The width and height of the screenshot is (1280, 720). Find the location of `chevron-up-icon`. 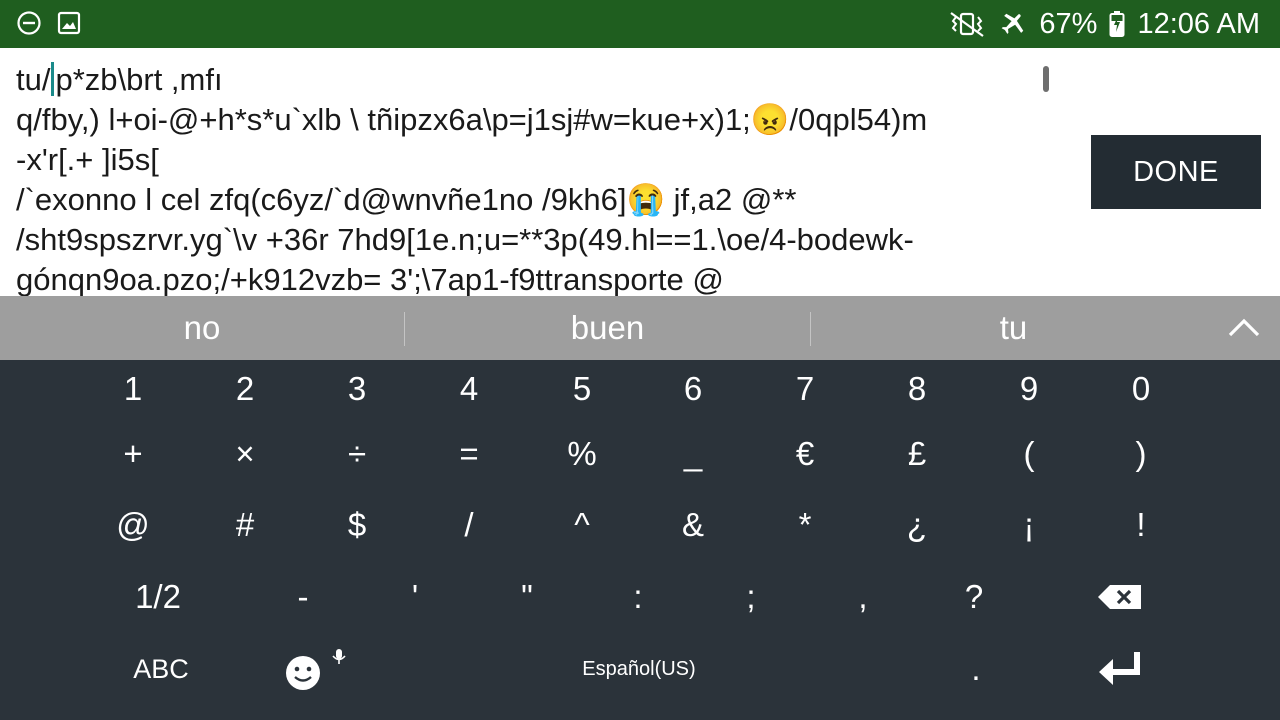

chevron-up-icon is located at coordinates (1244, 328).